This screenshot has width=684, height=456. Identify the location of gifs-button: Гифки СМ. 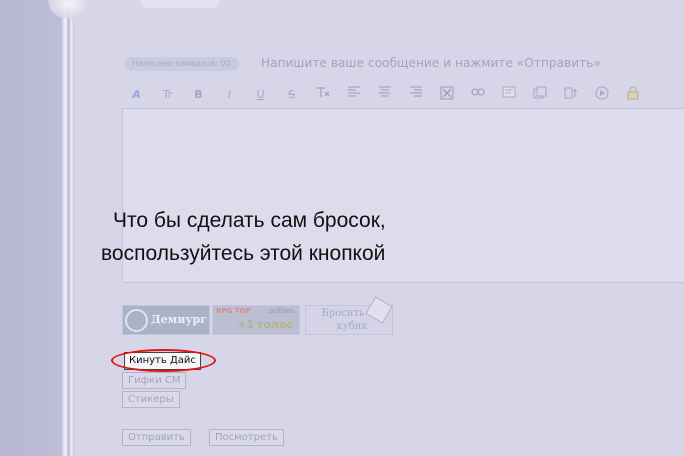
(154, 380).